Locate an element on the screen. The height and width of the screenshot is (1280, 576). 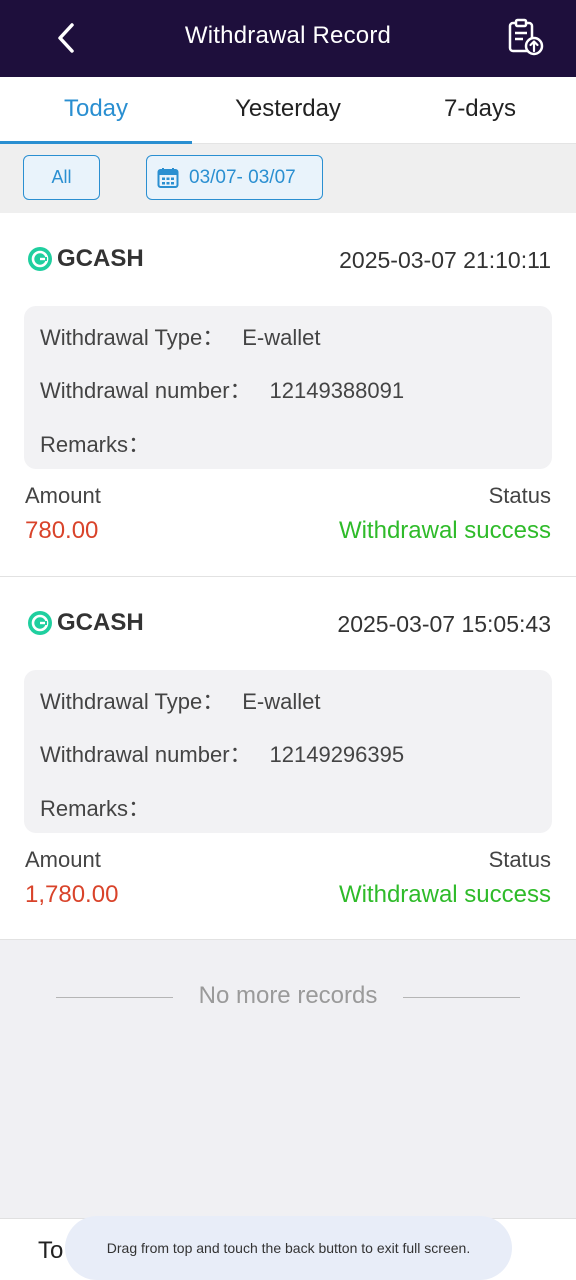
withdrawal-number-row: Withdrawal number： 12149296395 is located at coordinates (222, 753).